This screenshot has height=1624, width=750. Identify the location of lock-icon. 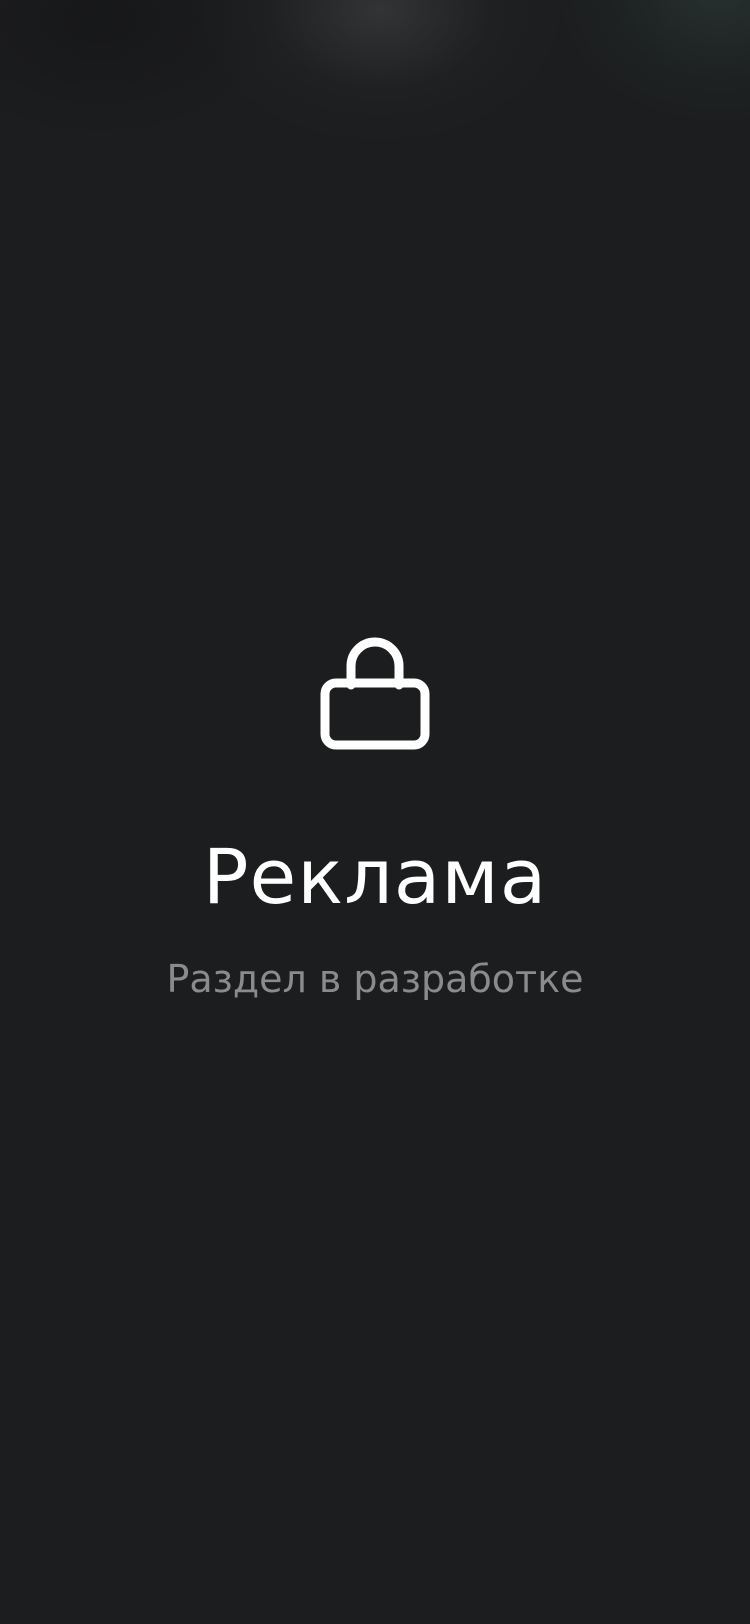
(375, 693).